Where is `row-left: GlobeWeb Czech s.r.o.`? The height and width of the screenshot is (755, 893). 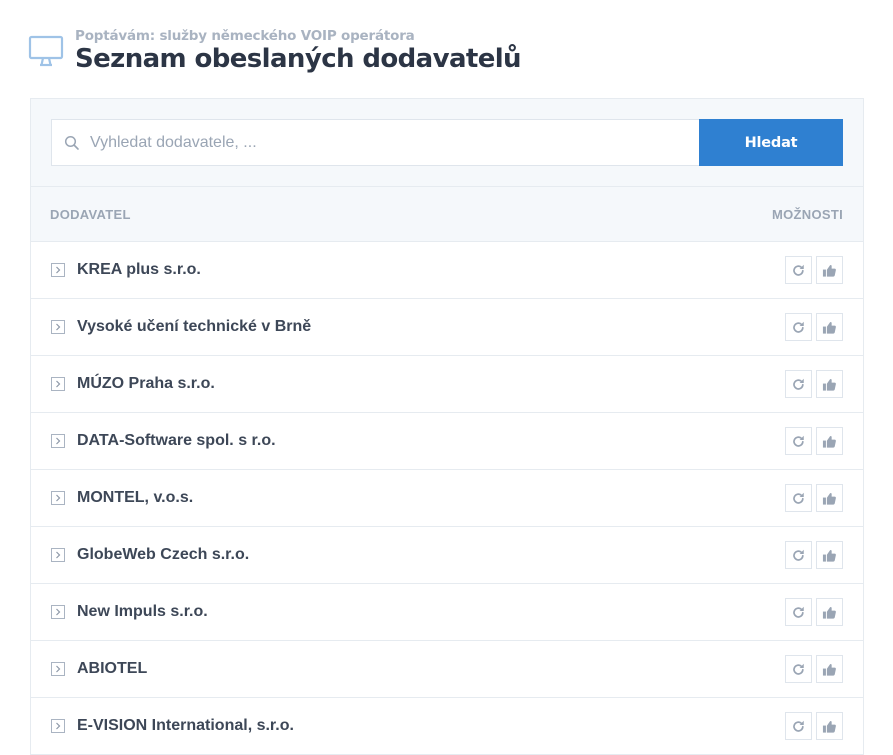 row-left: GlobeWeb Czech s.r.o. is located at coordinates (150, 555).